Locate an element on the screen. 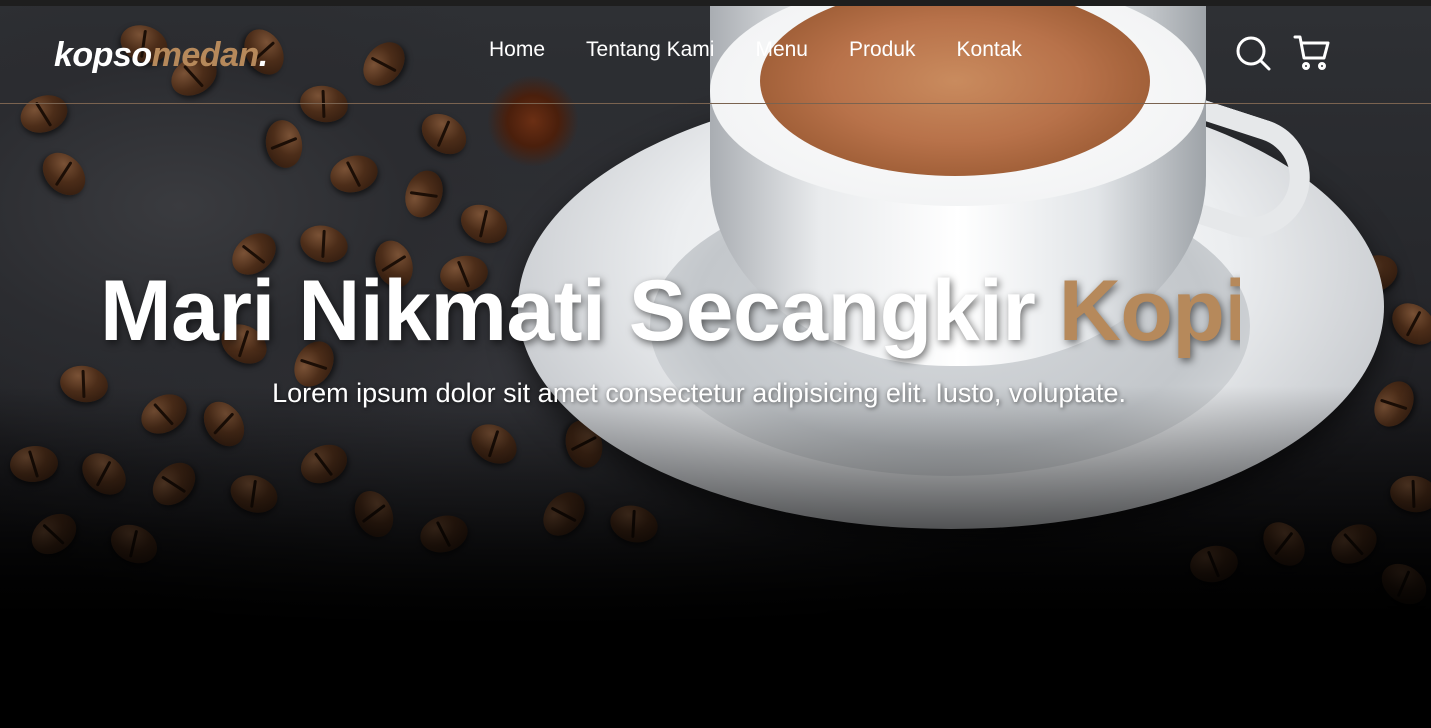 Image resolution: width=1431 pixels, height=728 pixels. nav-links: Home Tentang Kami Menu Produk Kontak is located at coordinates (776, 50).